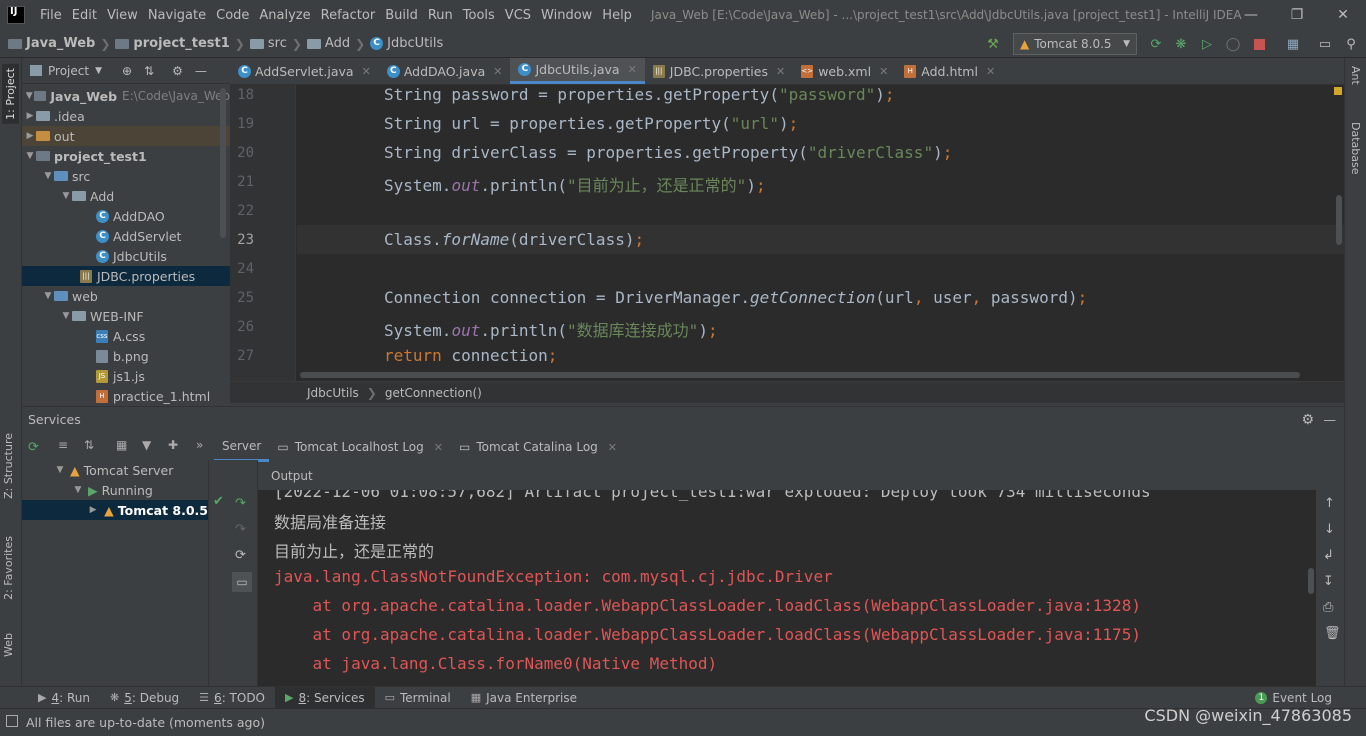  What do you see at coordinates (242, 582) in the screenshot?
I see `console-toggle-icon: ▭` at bounding box center [242, 582].